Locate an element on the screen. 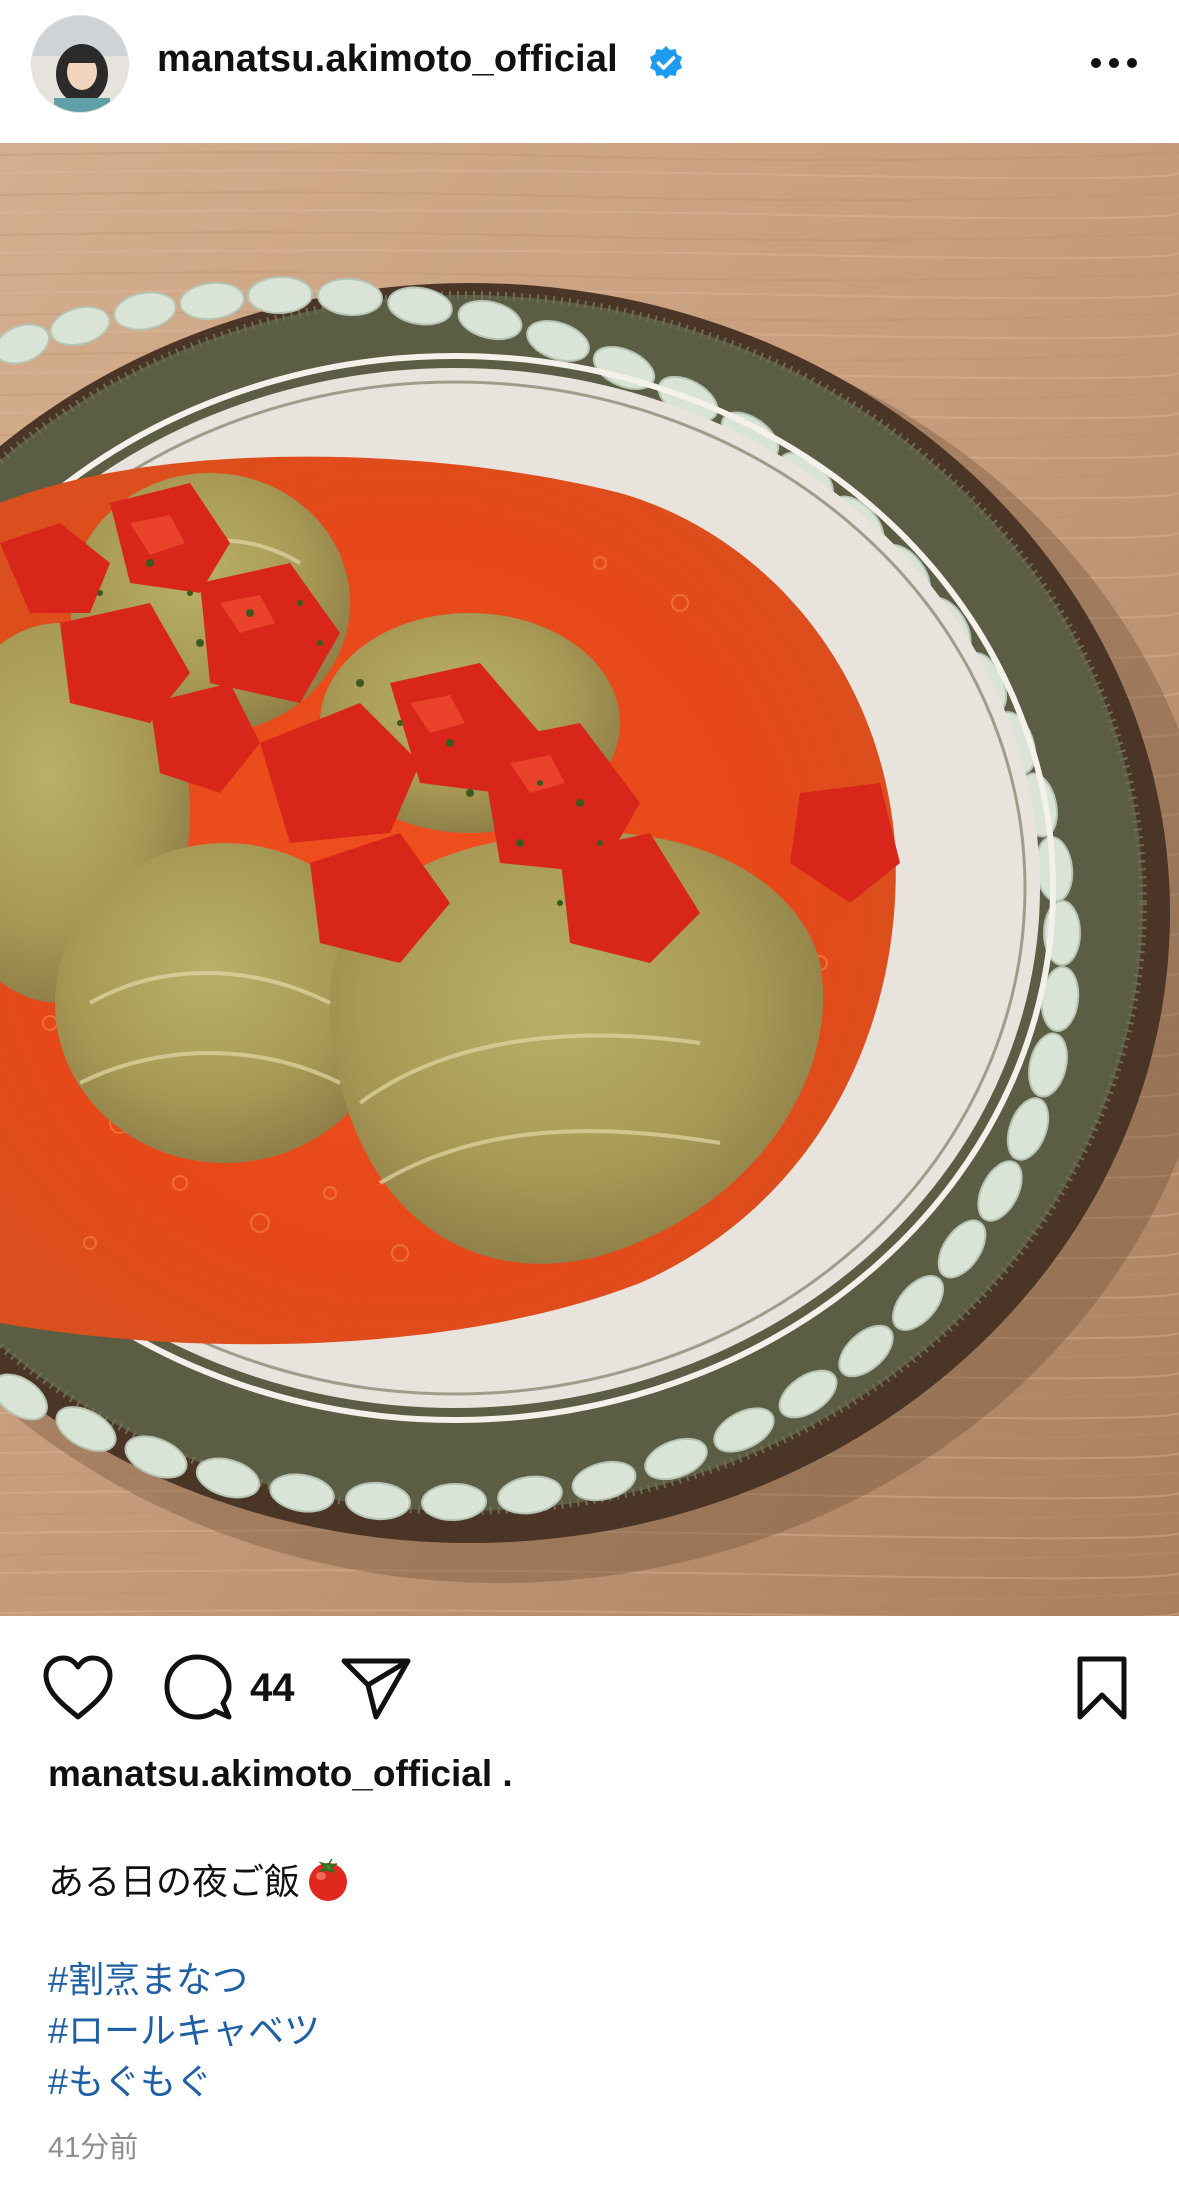 This screenshot has height=2198, width=1179. hashtag-list: #割烹まなつ #ロールキャベツ #もぐもぐ is located at coordinates (184, 2030).